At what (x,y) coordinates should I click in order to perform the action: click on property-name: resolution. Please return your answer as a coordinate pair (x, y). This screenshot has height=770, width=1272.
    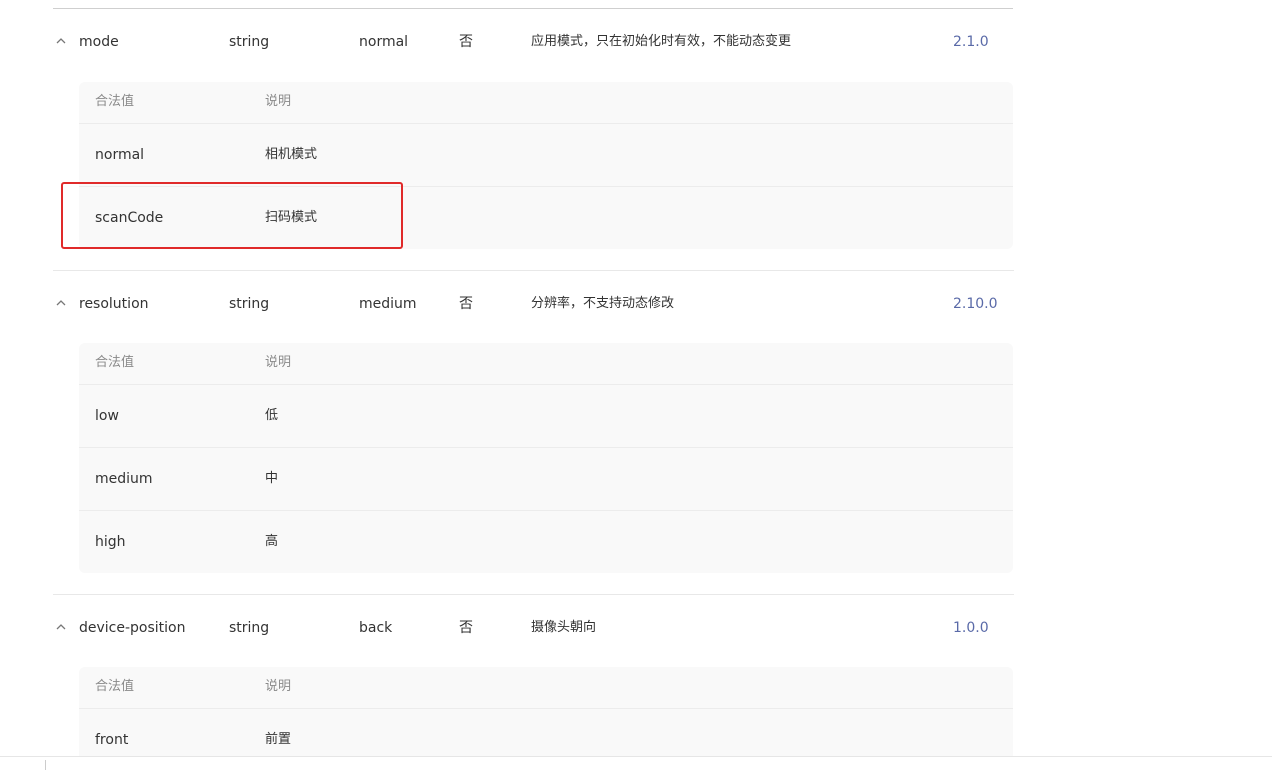
    Looking at the image, I should click on (114, 304).